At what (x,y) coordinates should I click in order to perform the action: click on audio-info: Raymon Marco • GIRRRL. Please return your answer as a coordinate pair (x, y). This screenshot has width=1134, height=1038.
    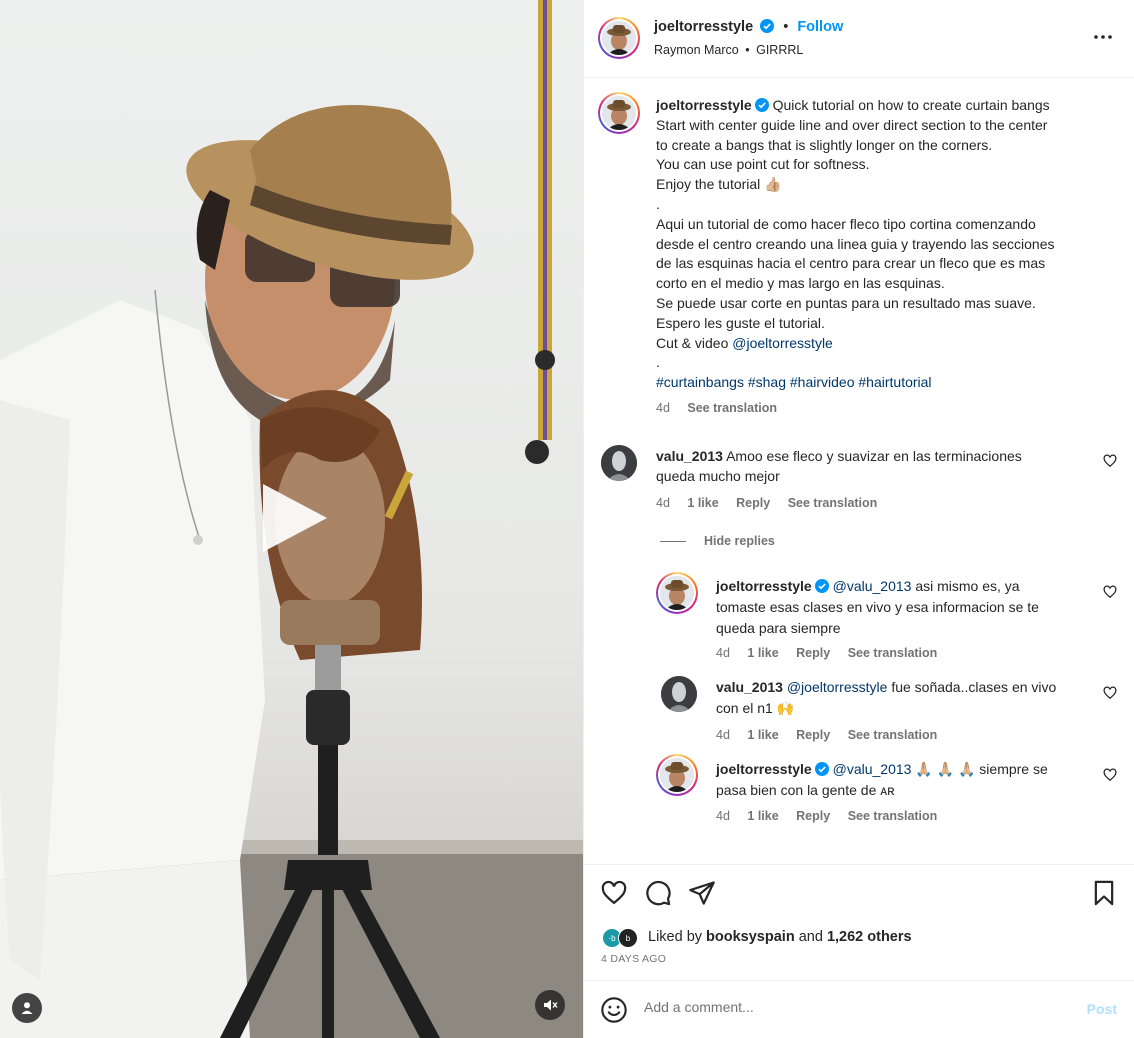
    Looking at the image, I should click on (728, 50).